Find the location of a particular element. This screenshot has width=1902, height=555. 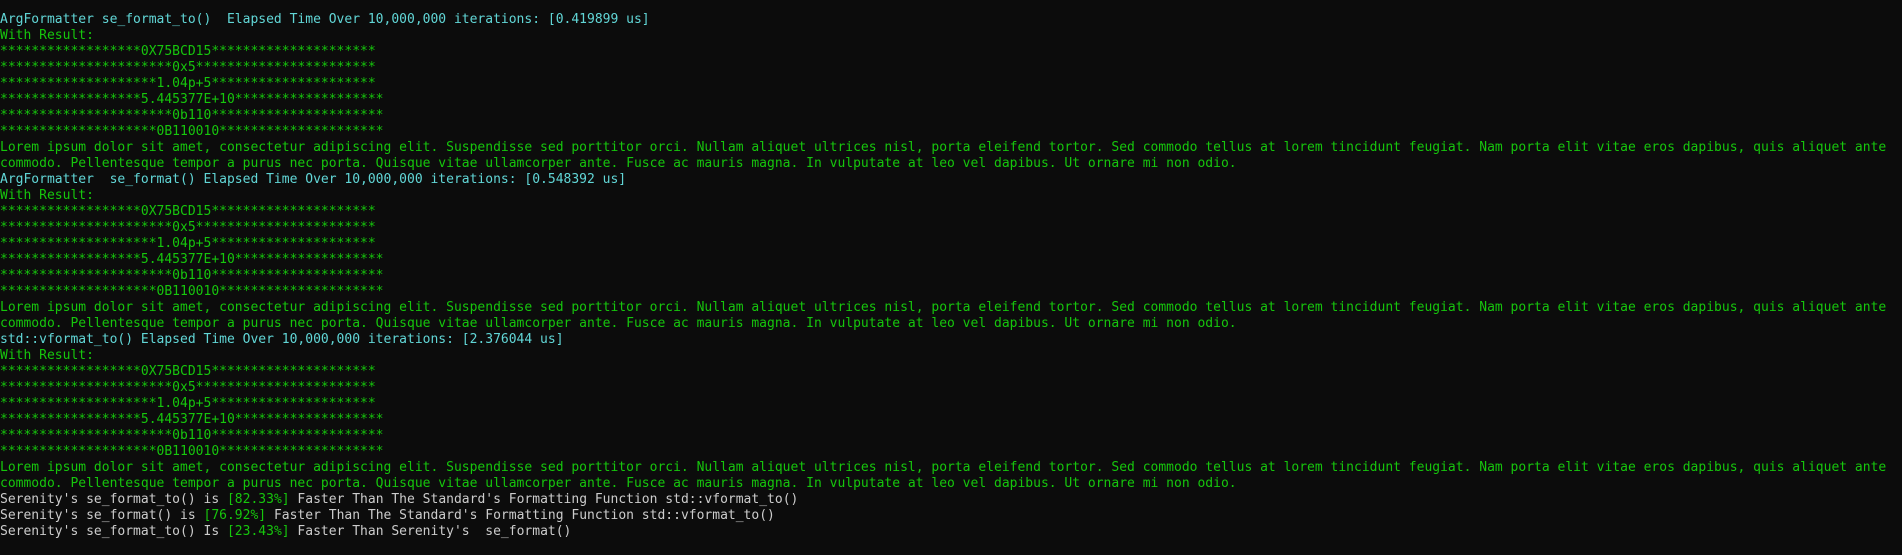

summary-percent: [23.43%] is located at coordinates (258, 531).